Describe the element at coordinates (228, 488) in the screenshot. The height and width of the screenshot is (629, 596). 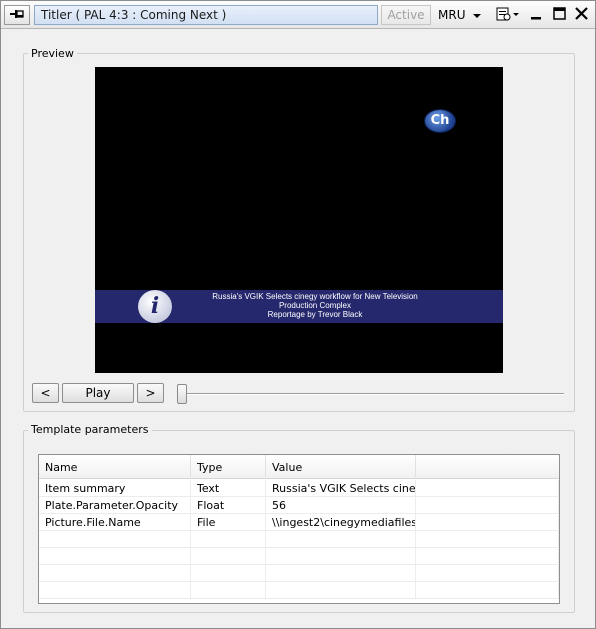
I see `cell-type: Text` at that location.